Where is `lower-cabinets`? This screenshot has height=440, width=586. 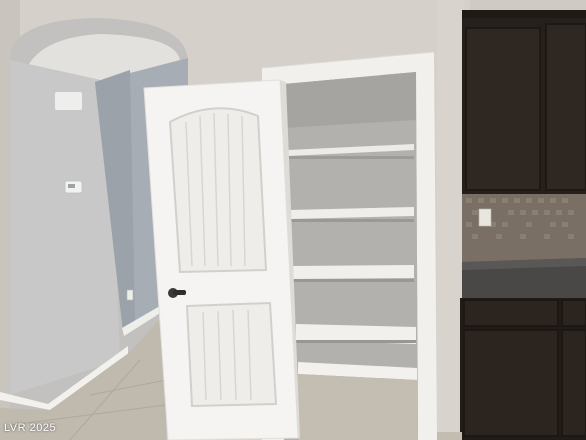
lower-cabinets is located at coordinates (523, 369).